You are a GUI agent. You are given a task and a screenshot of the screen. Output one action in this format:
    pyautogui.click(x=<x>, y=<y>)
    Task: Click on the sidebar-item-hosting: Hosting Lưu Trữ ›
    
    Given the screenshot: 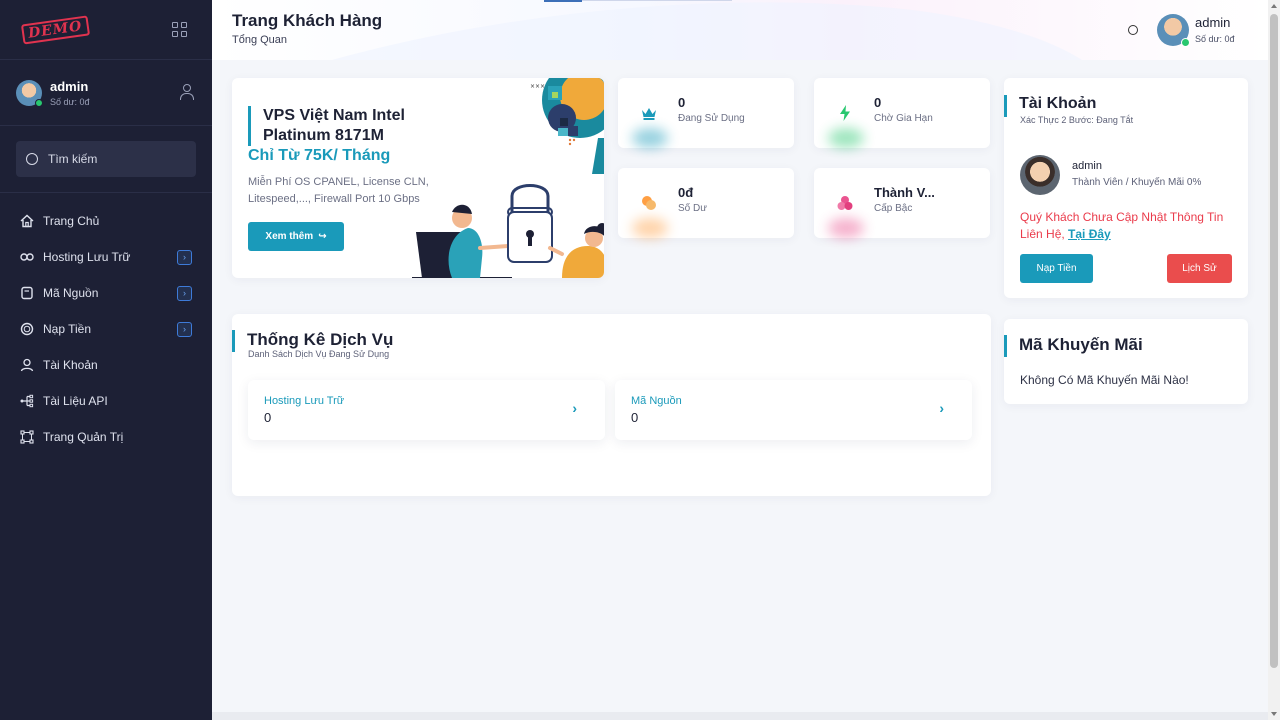 What is the action you would take?
    pyautogui.click(x=106, y=257)
    